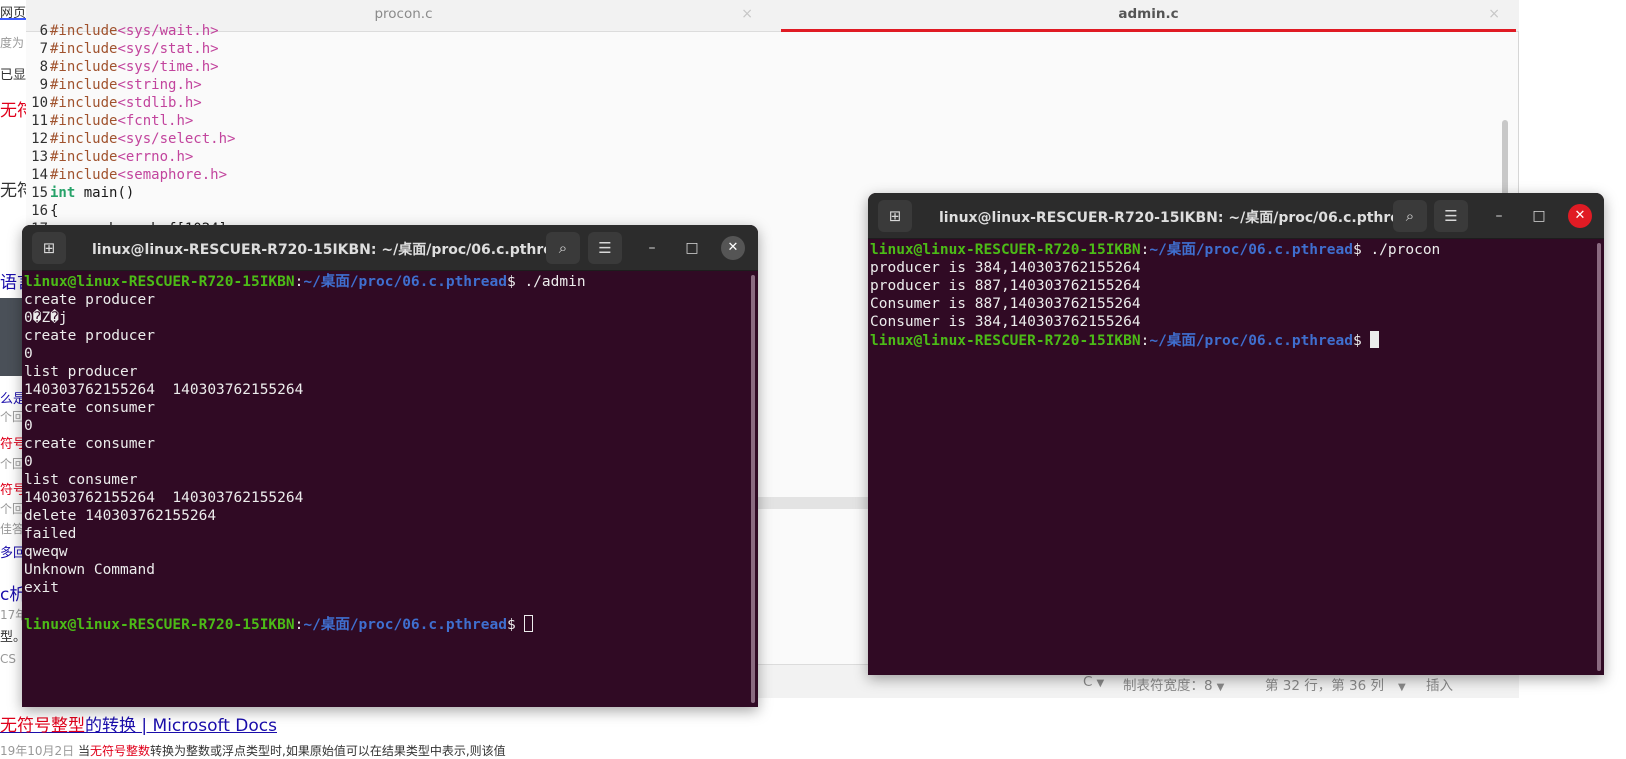  What do you see at coordinates (39, 157) in the screenshot?
I see `line-number: 13` at bounding box center [39, 157].